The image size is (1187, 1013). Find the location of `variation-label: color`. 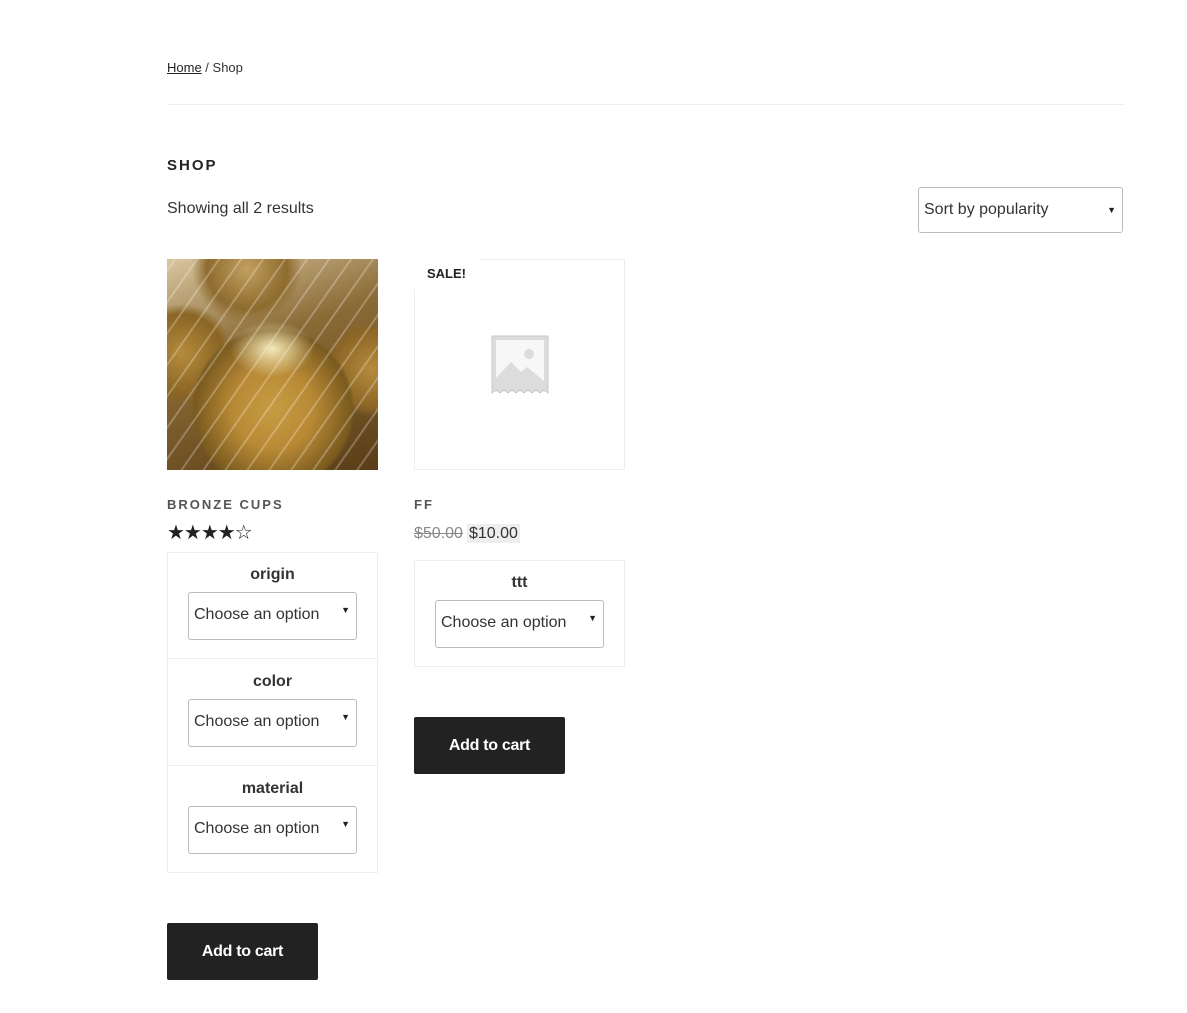

variation-label: color is located at coordinates (272, 681).